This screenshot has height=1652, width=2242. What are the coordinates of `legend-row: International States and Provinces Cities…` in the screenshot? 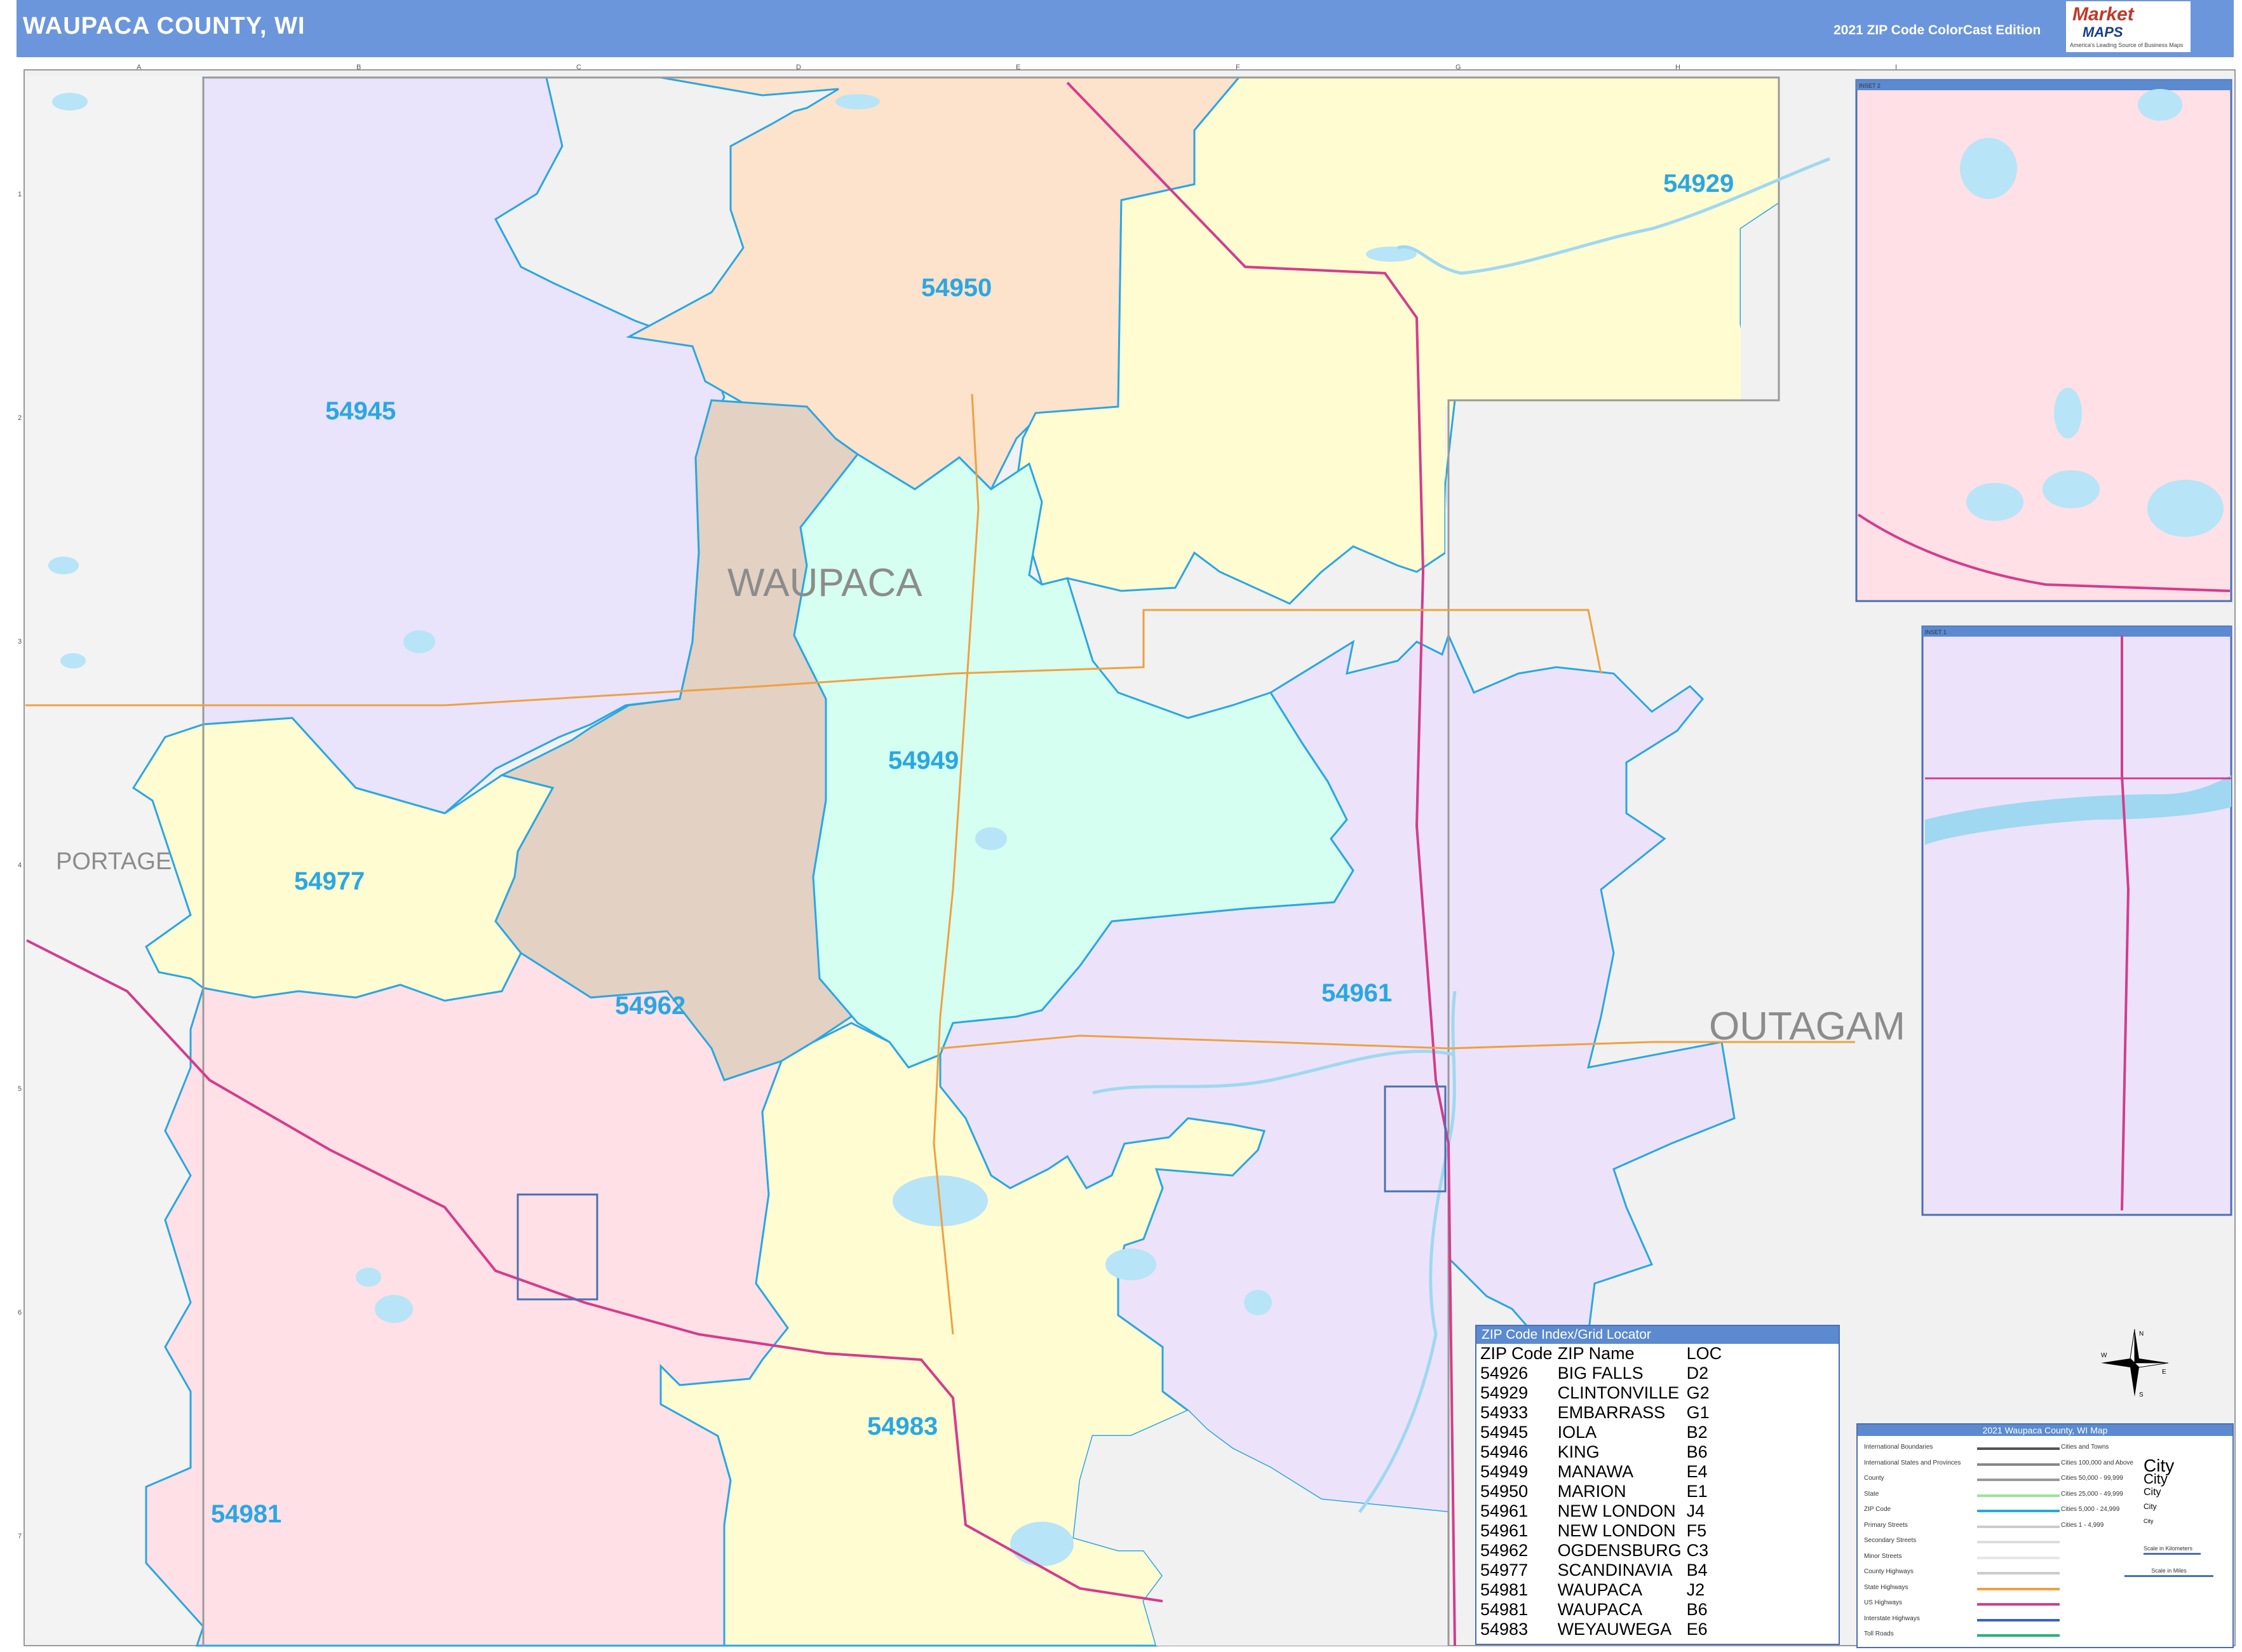 It's located at (2045, 1466).